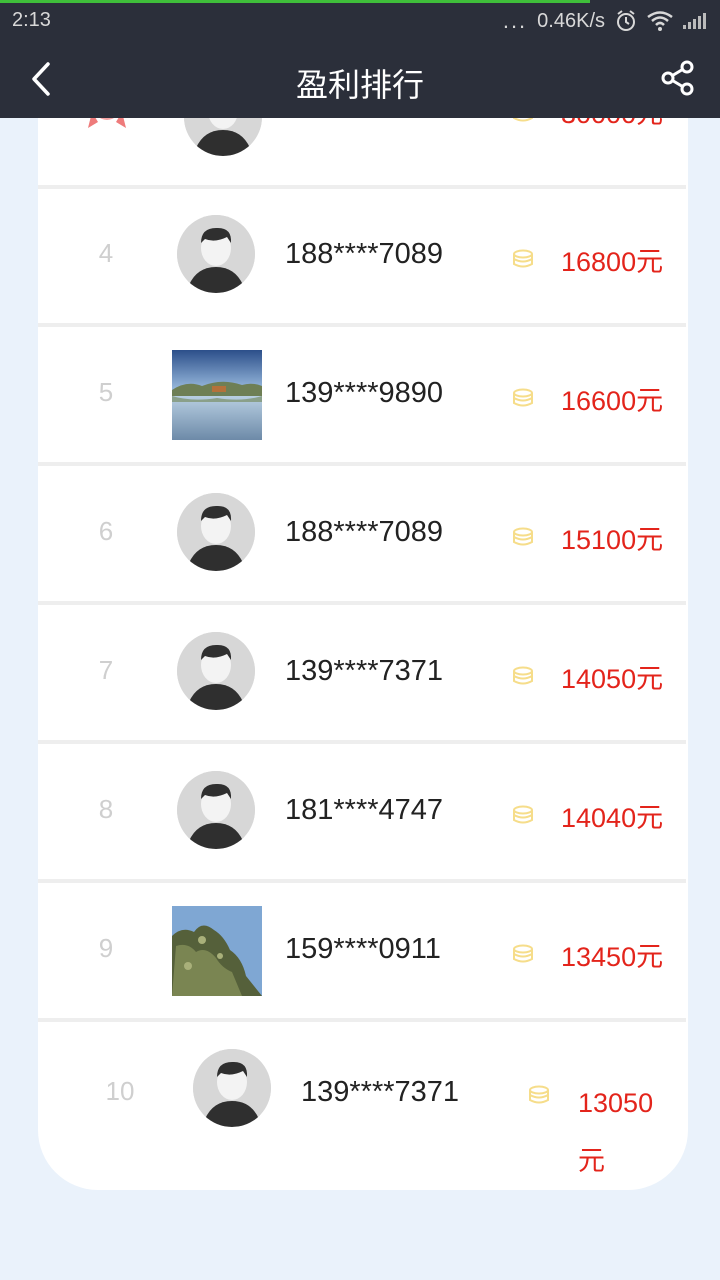  I want to click on tree-photo-icon, so click(217, 951).